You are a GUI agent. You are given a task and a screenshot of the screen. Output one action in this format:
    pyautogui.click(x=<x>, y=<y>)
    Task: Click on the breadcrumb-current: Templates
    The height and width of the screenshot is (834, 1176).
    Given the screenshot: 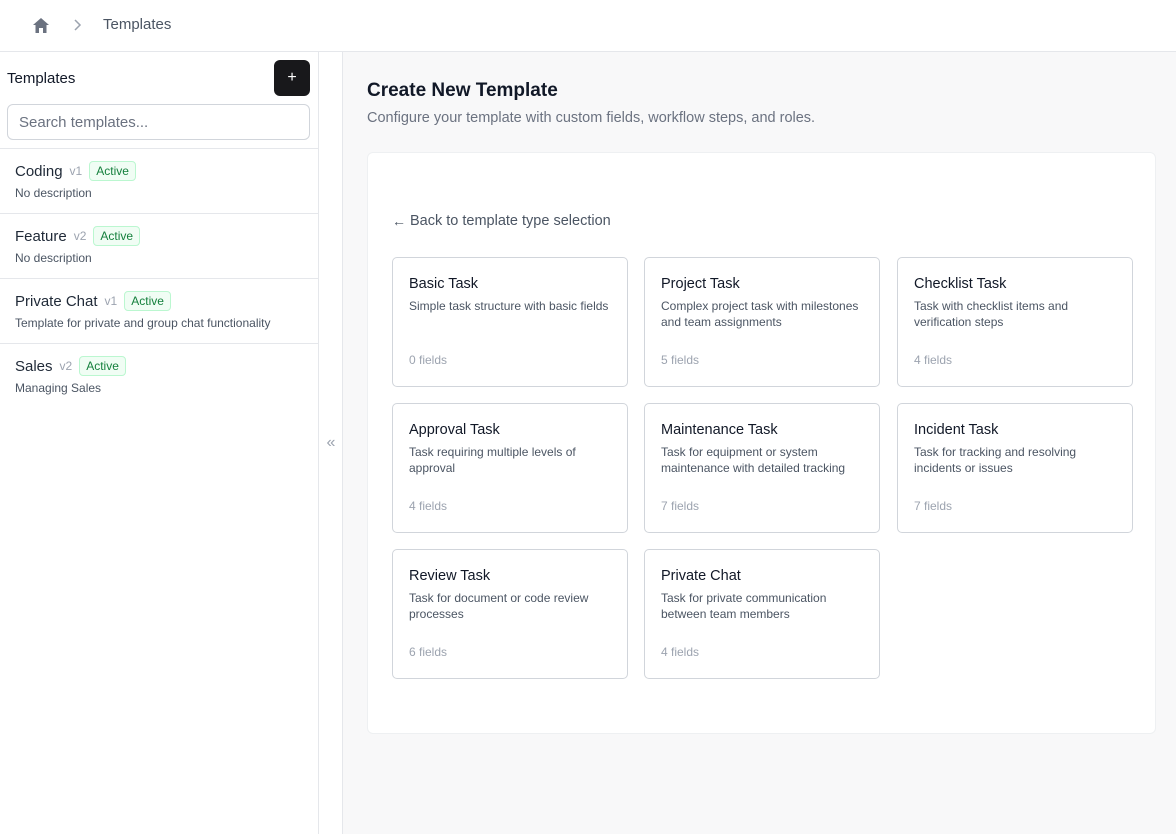 What is the action you would take?
    pyautogui.click(x=137, y=24)
    